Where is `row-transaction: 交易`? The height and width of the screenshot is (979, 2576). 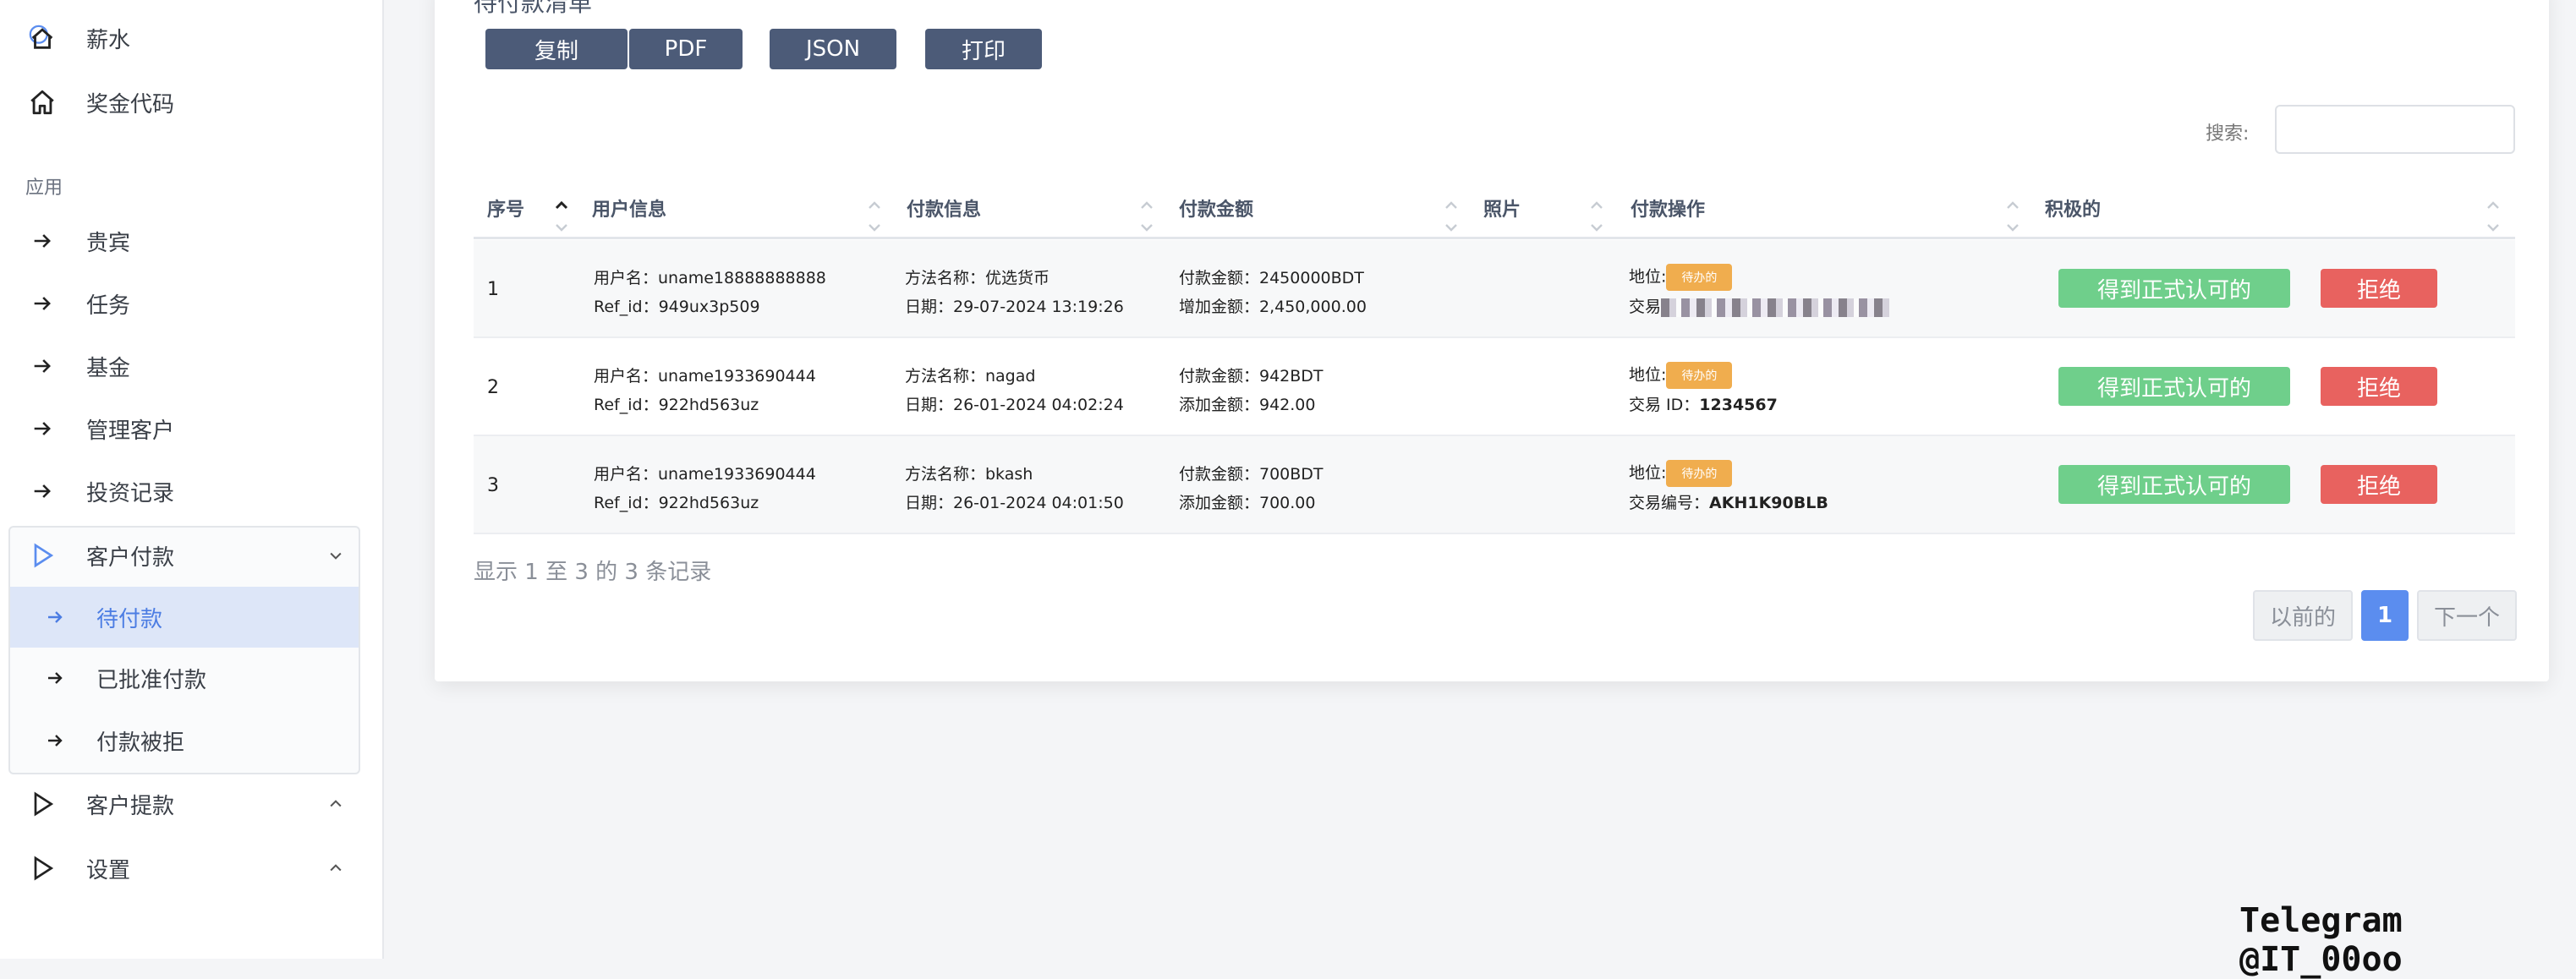
row-transaction: 交易 is located at coordinates (1759, 306).